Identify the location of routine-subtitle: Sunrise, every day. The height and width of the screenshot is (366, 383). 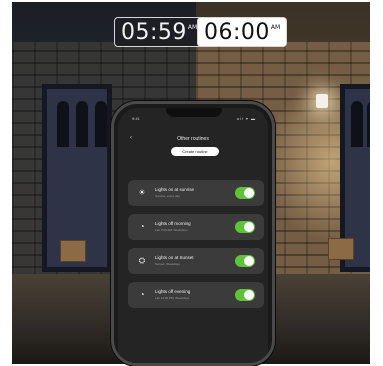
(167, 196).